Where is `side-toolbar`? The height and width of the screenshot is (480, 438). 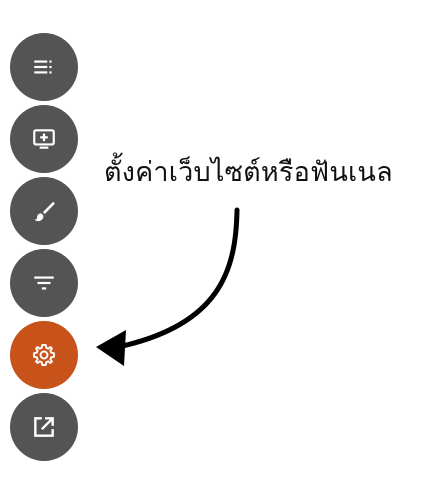 side-toolbar is located at coordinates (44, 249).